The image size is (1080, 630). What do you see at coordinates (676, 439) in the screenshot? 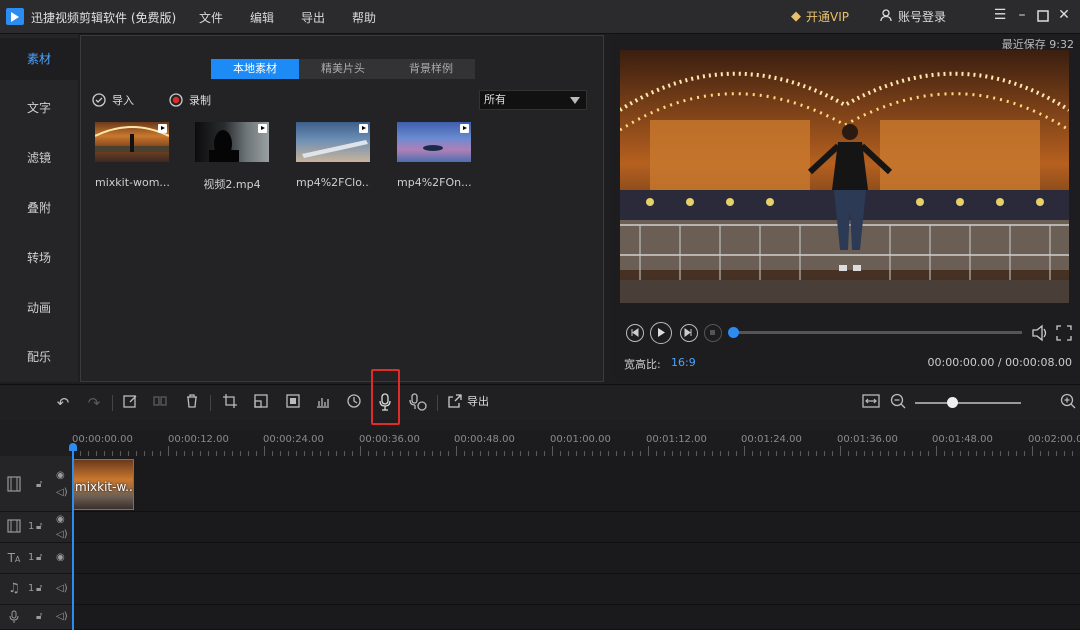
I see `ruler-tick-label: 00:01:12.00` at bounding box center [676, 439].